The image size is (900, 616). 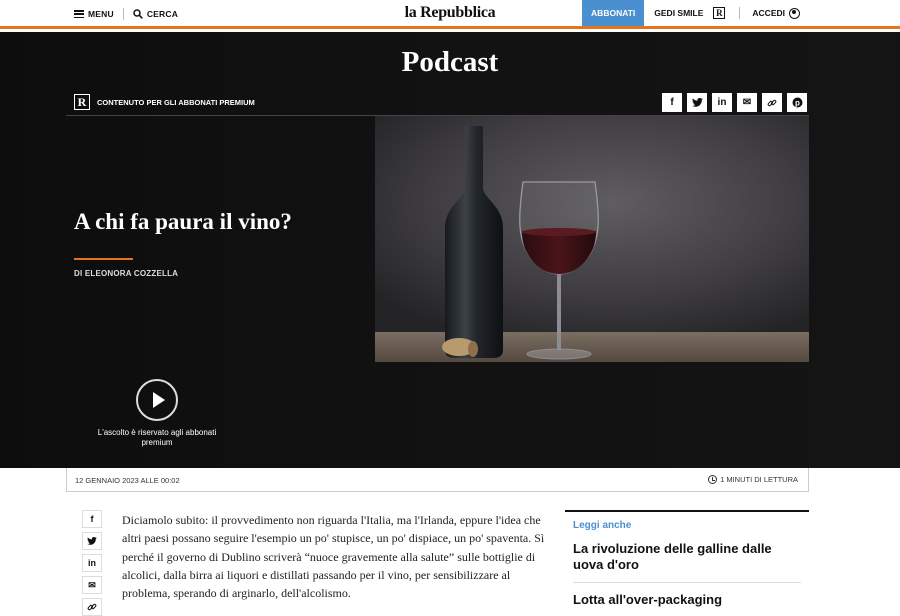 I want to click on login-label: ACCEDI, so click(x=768, y=13).